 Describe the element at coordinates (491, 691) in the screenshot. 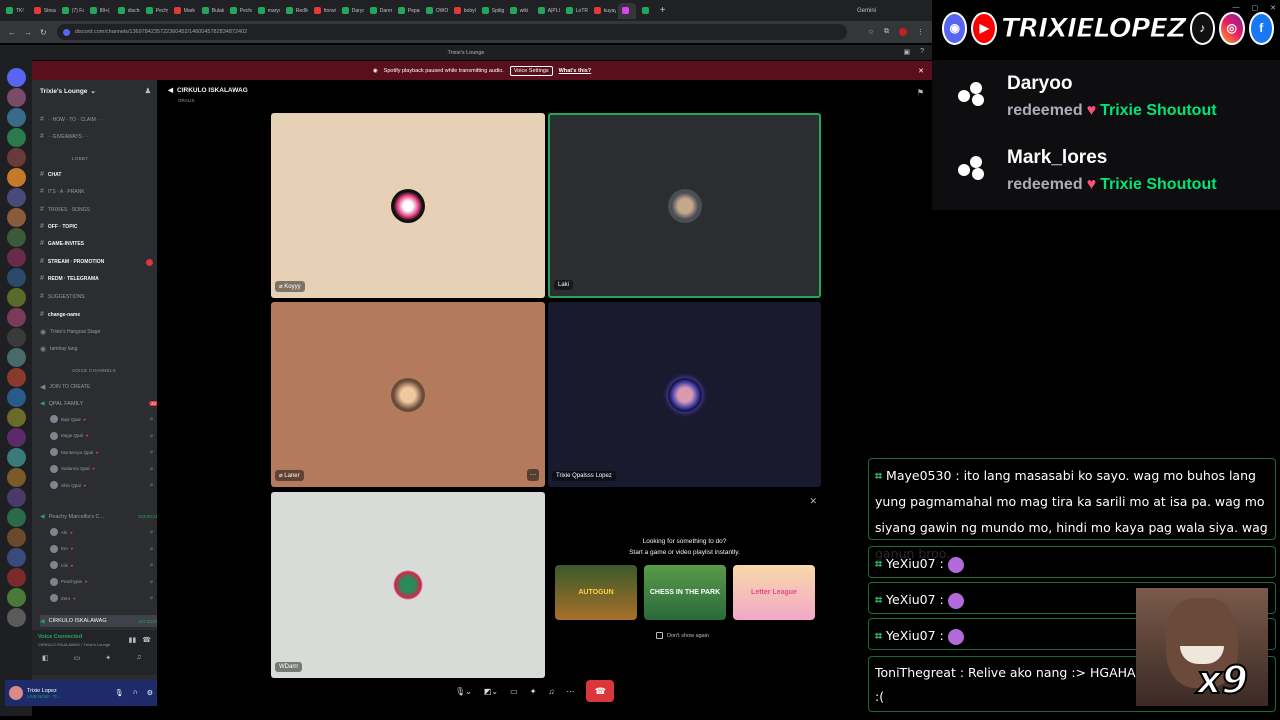

I see `camera-off-icon: ◩⌄` at that location.